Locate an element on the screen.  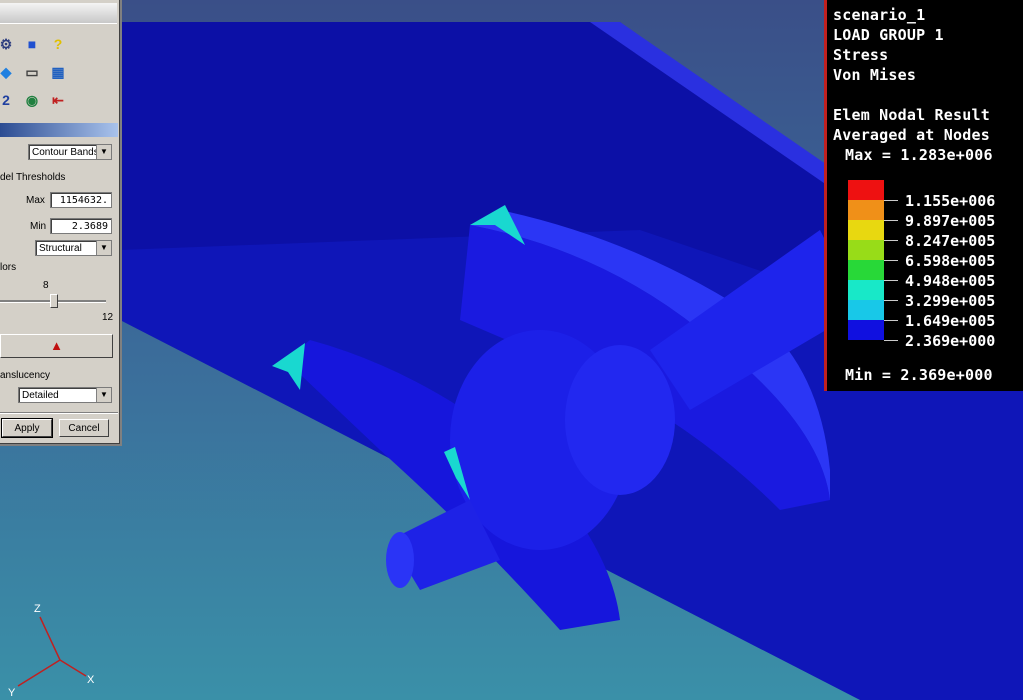
spectrum-select: Structural ▼ is located at coordinates (73, 248).